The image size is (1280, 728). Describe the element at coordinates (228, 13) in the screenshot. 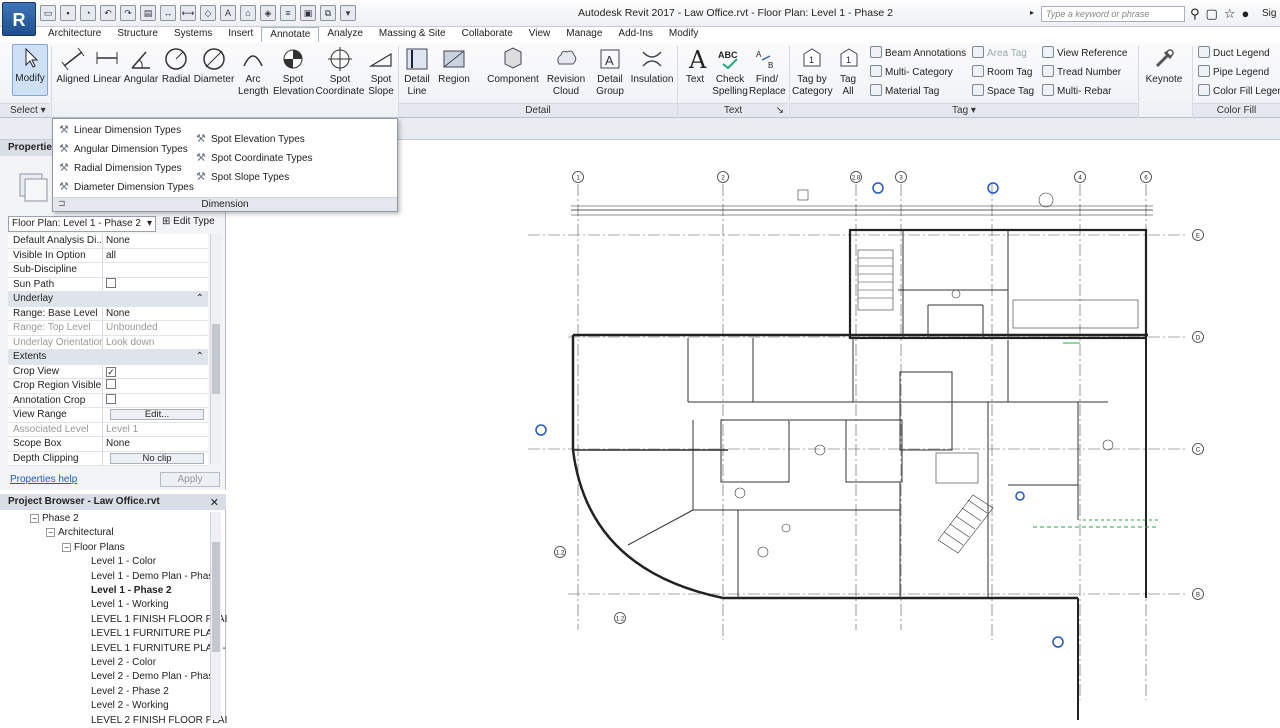

I see `text-icon: A` at that location.